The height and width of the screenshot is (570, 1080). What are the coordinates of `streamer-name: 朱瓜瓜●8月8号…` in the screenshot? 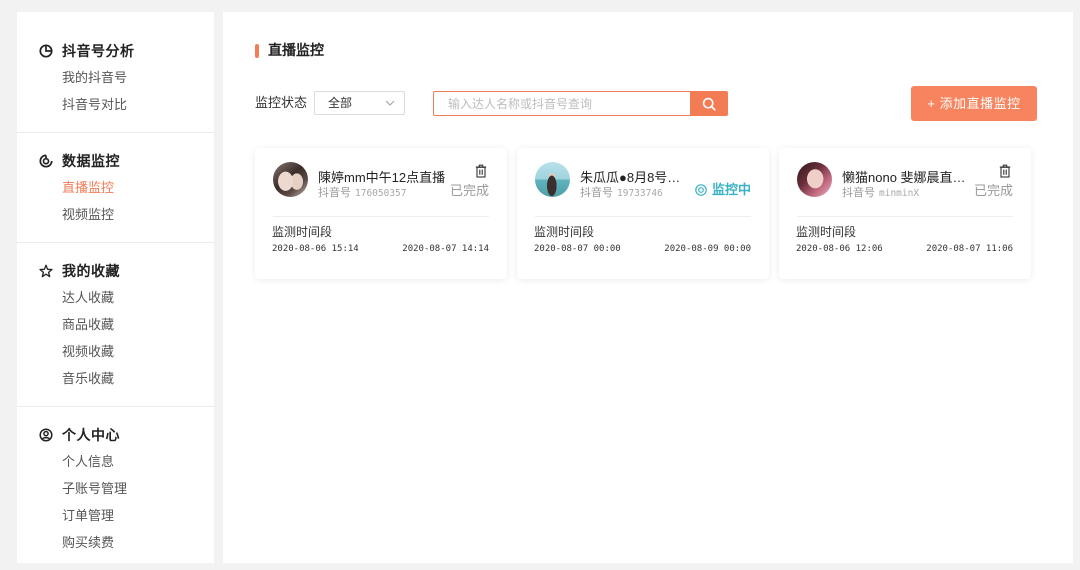 It's located at (630, 177).